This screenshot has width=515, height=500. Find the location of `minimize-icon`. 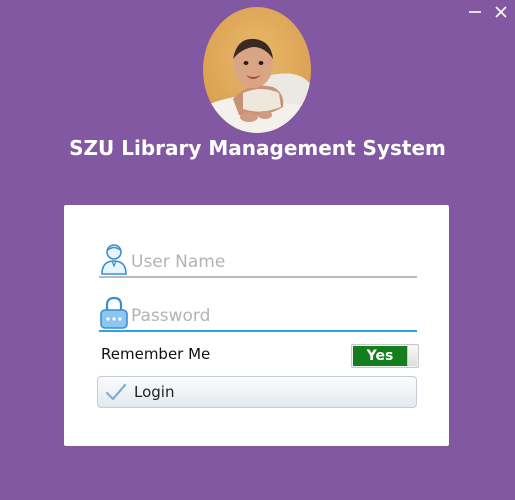

minimize-icon is located at coordinates (475, 12).